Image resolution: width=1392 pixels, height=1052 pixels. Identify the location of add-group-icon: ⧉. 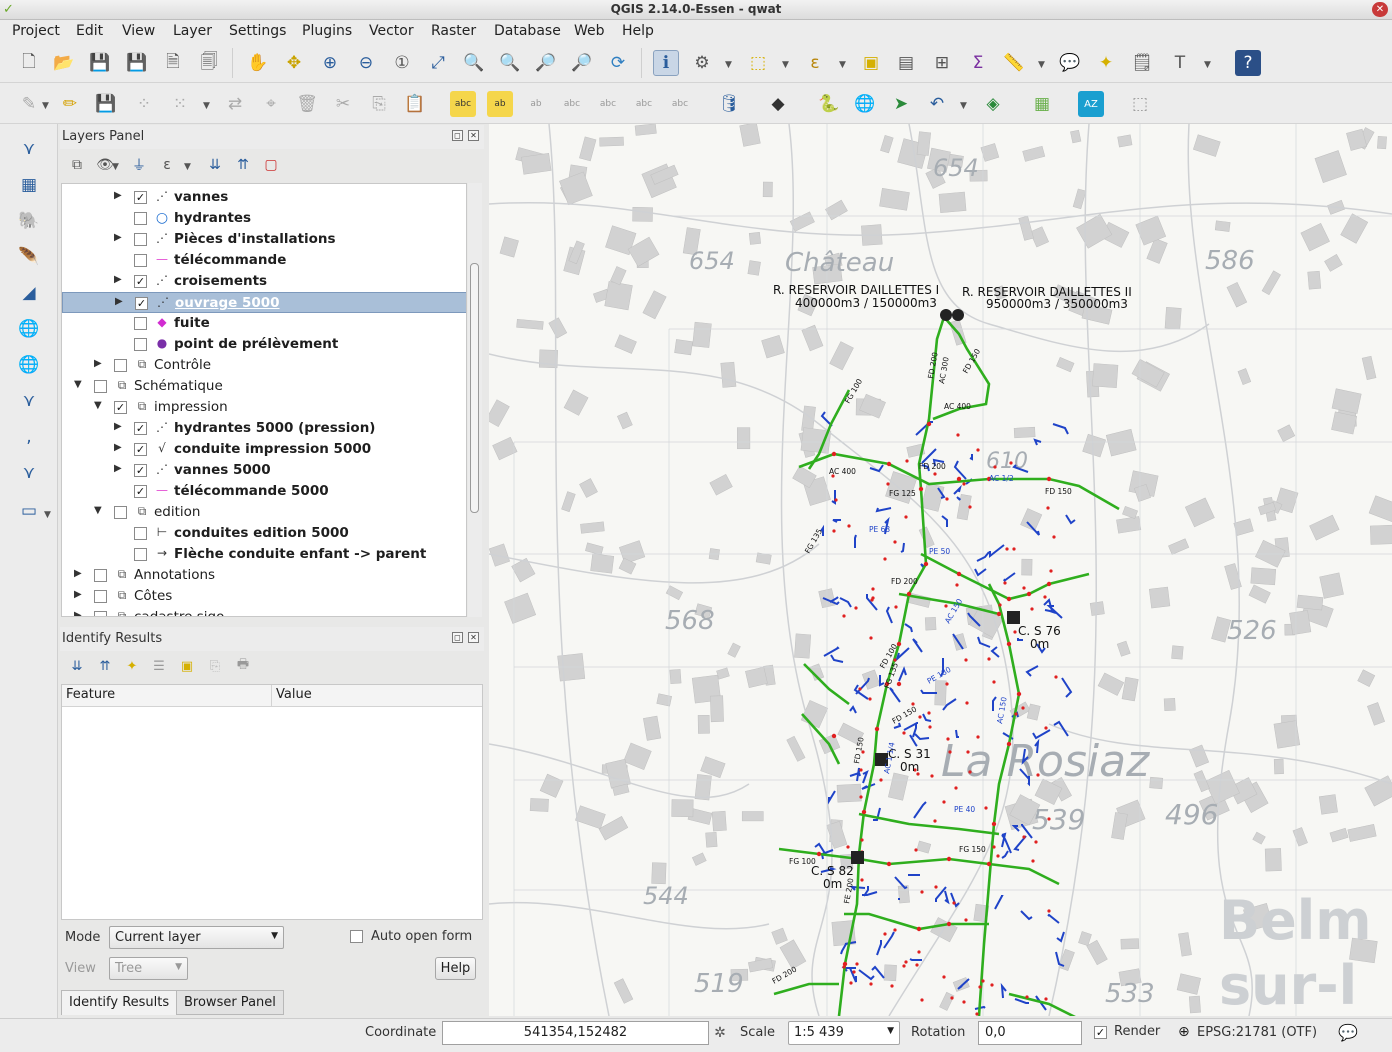
(77, 165).